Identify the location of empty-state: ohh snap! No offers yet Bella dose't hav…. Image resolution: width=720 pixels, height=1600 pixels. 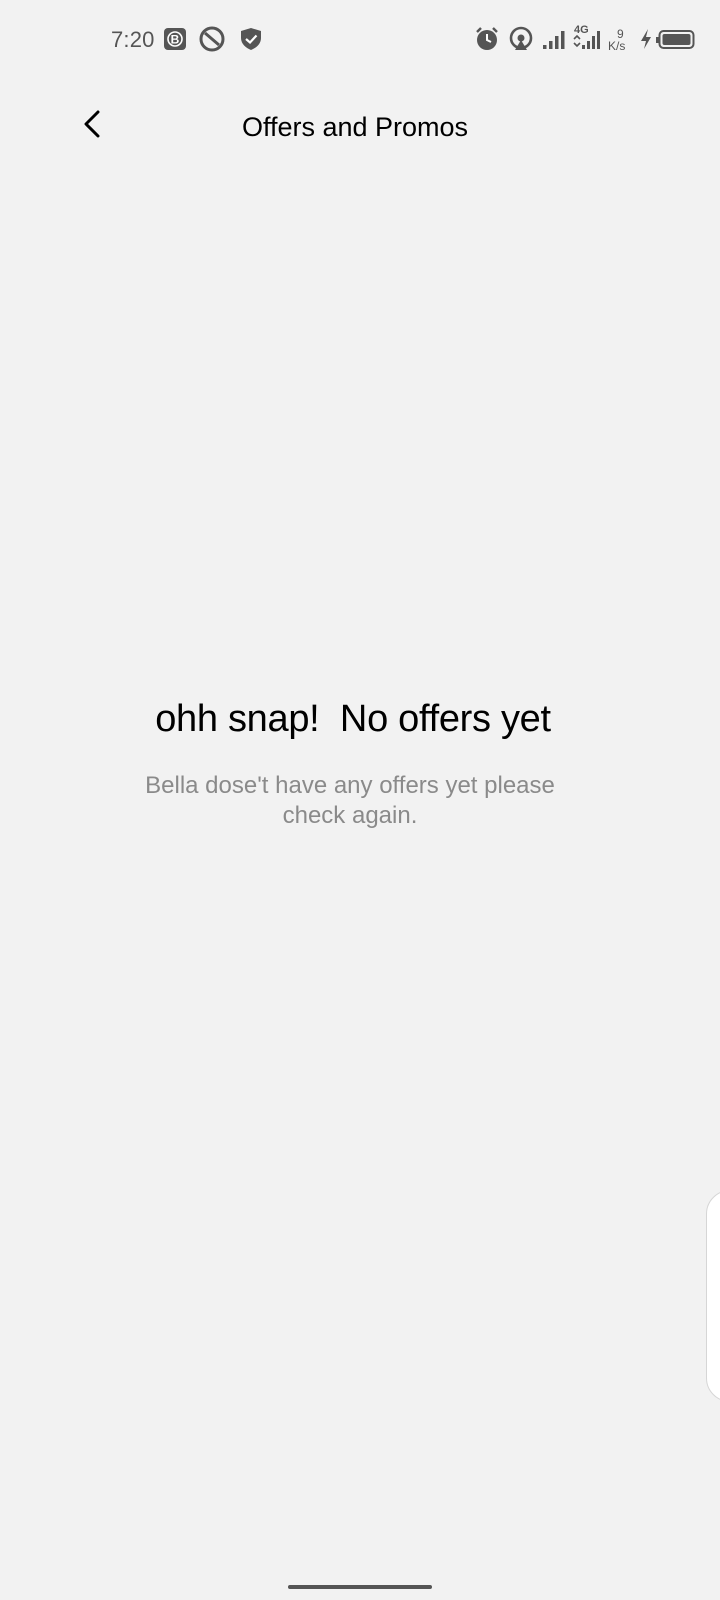
(360, 764).